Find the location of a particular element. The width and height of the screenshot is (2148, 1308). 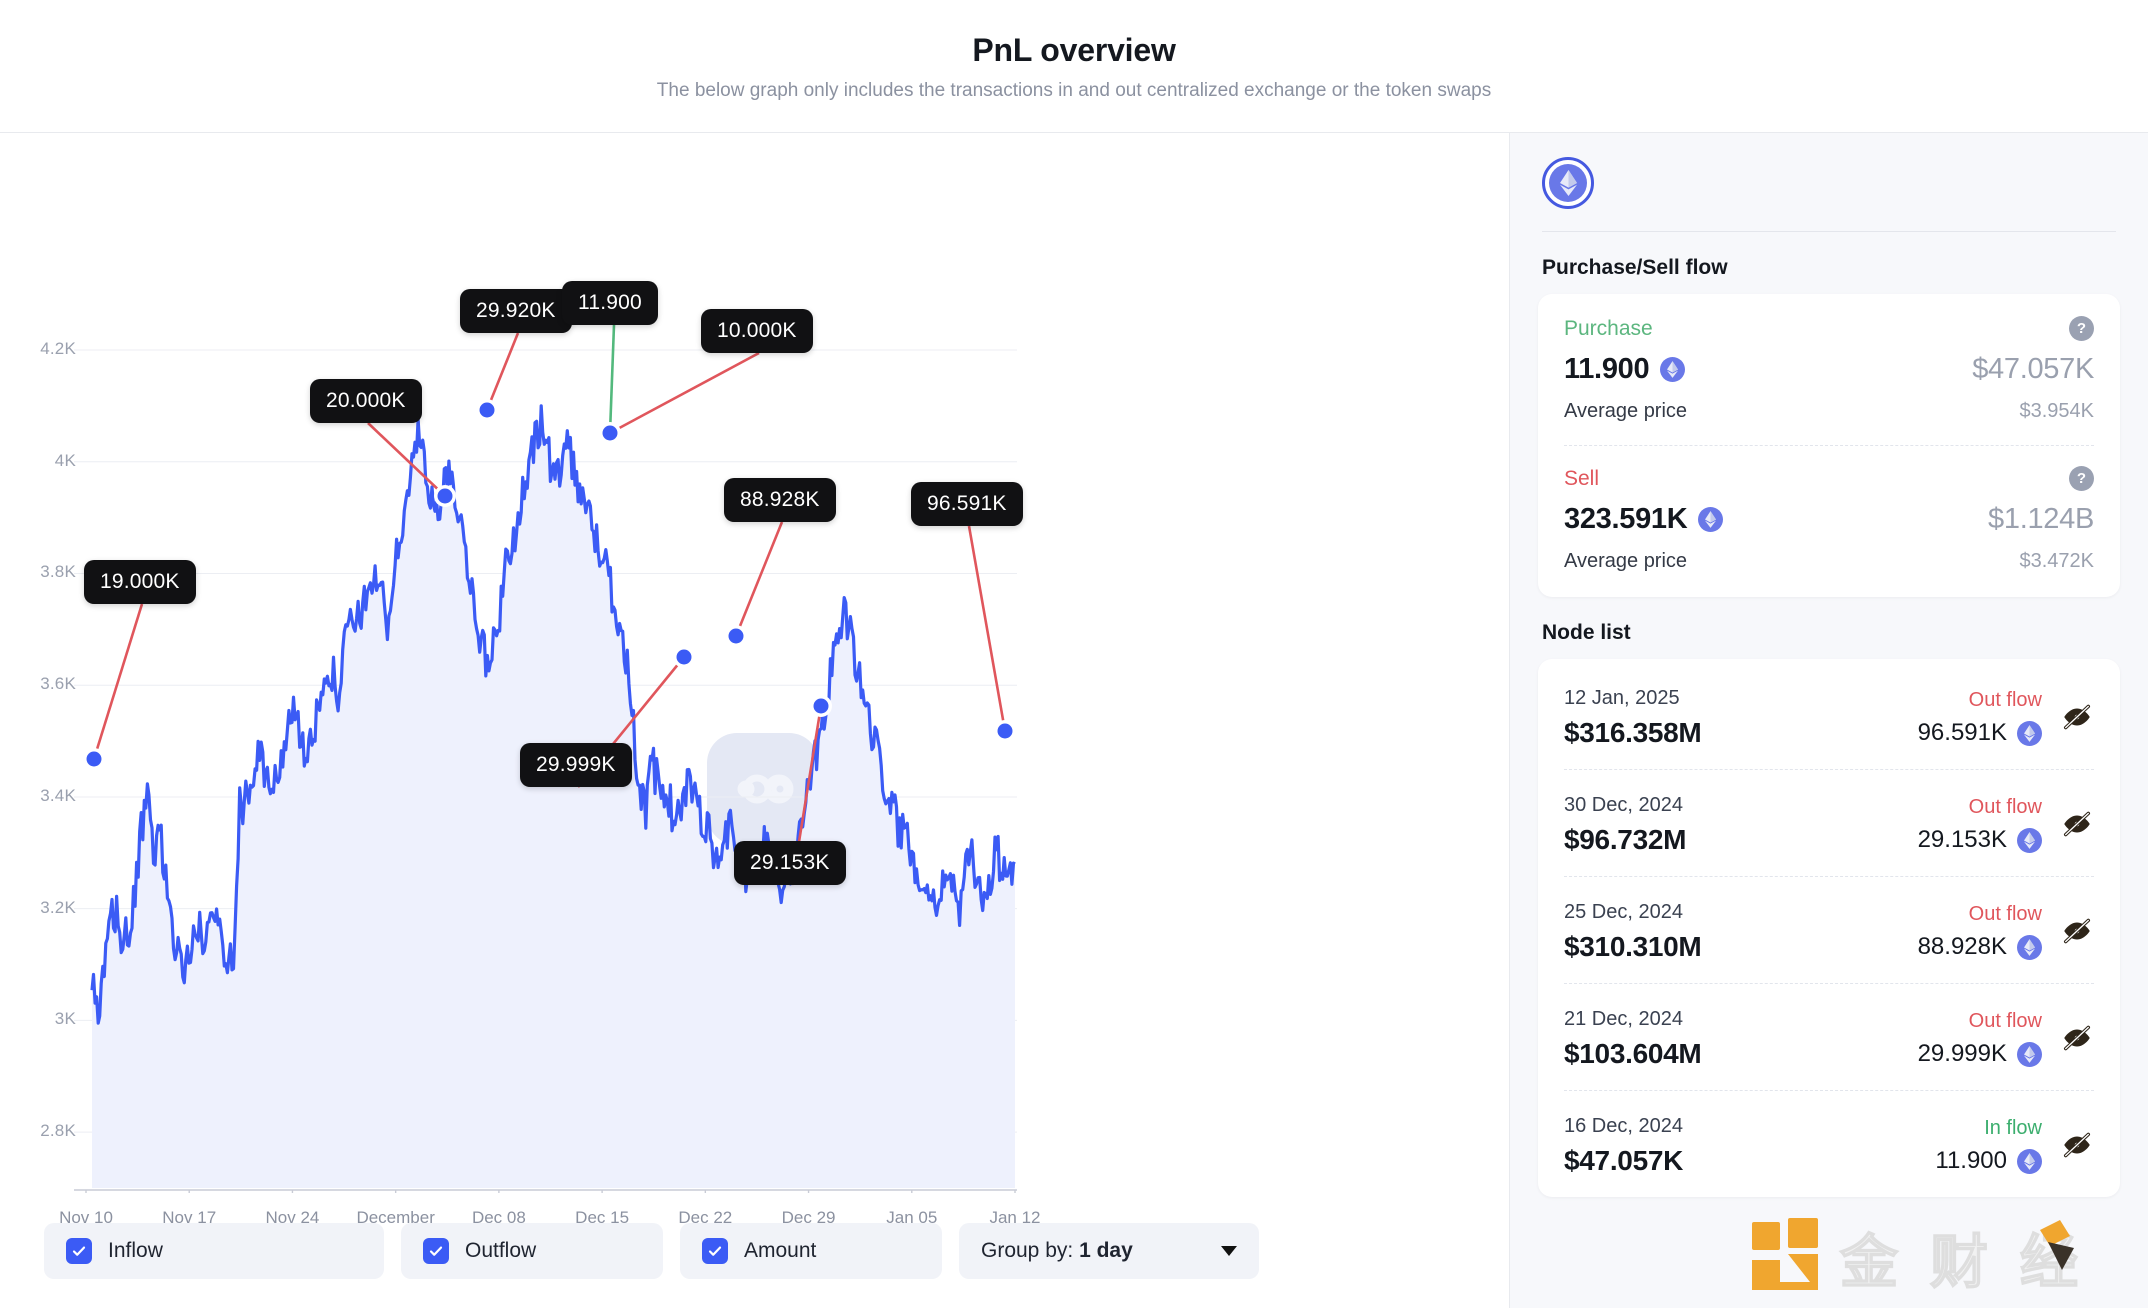

node-flow-type: In flow is located at coordinates (2013, 1128).